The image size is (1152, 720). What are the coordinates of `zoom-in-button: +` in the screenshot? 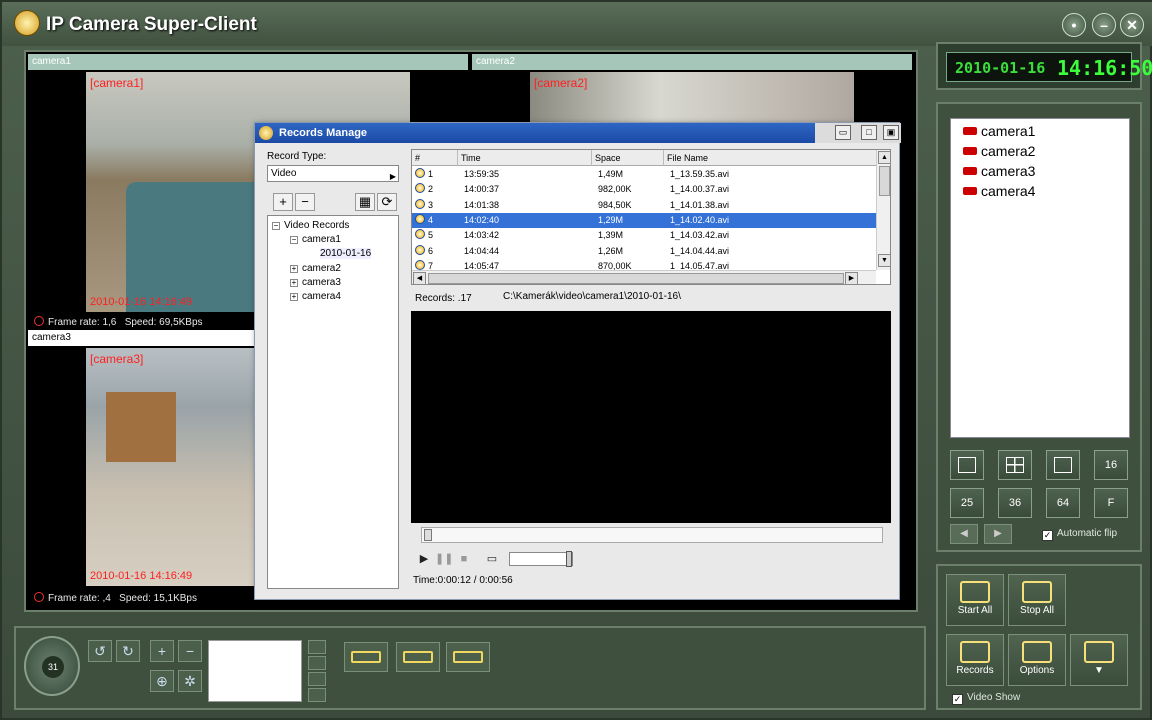 It's located at (162, 651).